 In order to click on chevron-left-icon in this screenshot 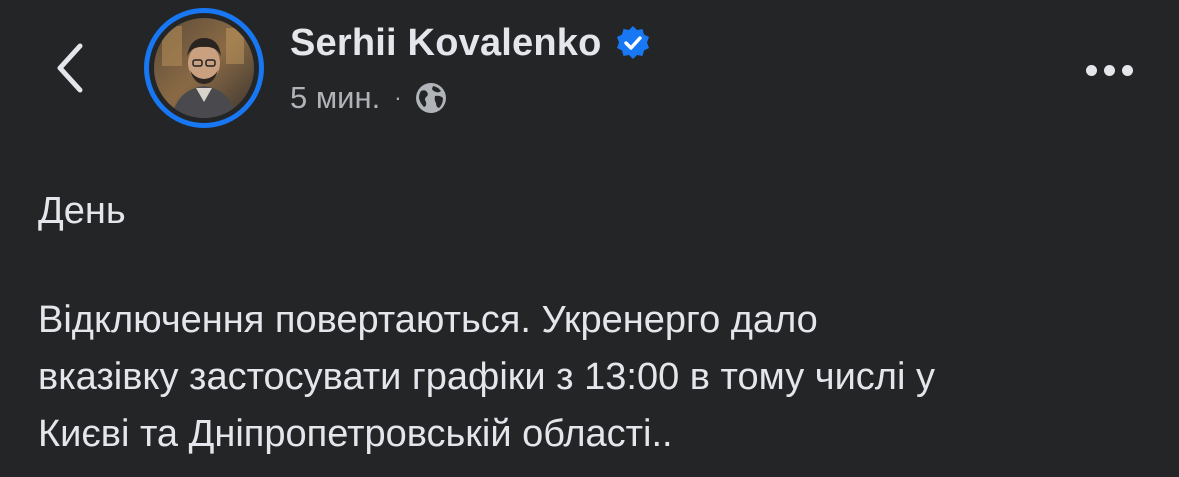, I will do `click(70, 68)`.